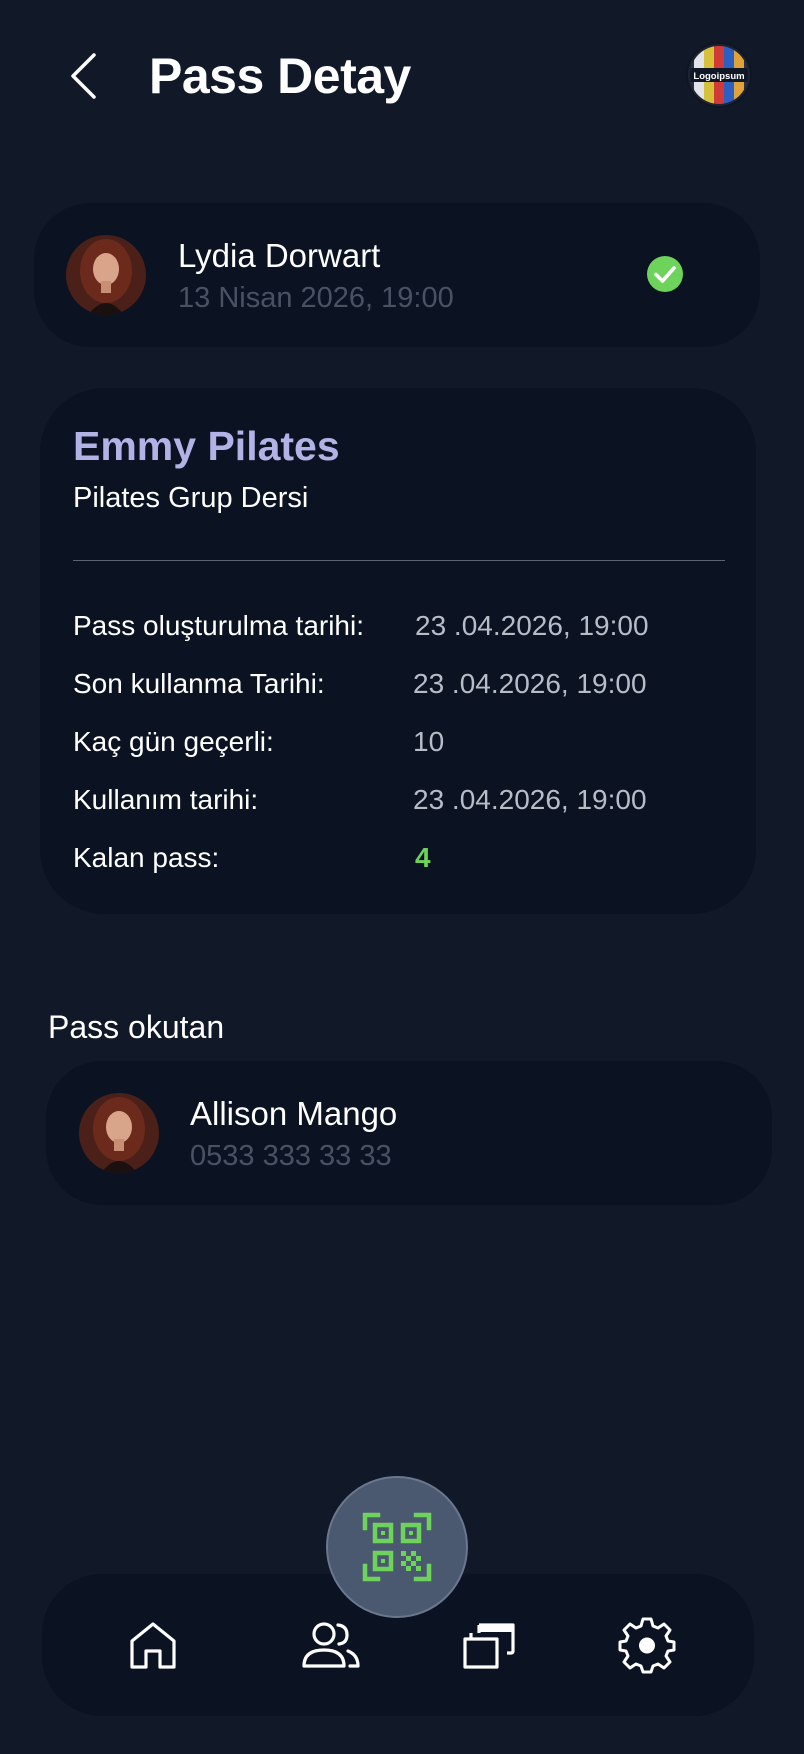  I want to click on section-title: Pass okutan, so click(136, 1027).